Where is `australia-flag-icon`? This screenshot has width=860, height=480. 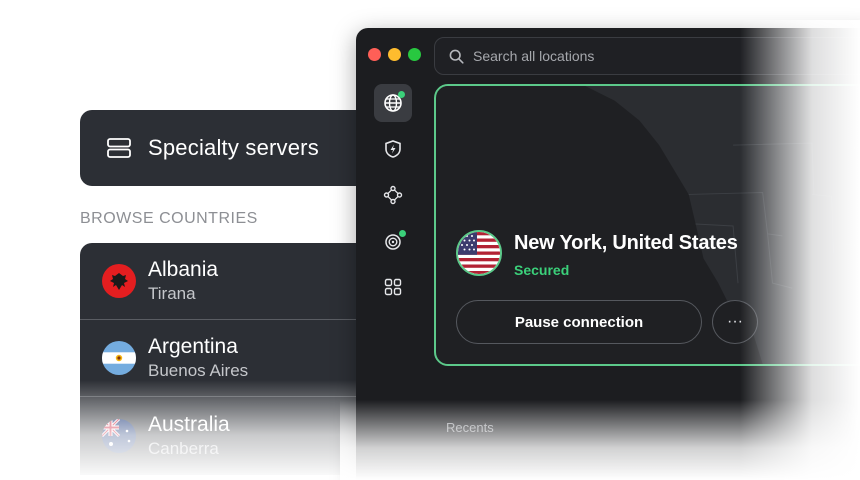 australia-flag-icon is located at coordinates (119, 435).